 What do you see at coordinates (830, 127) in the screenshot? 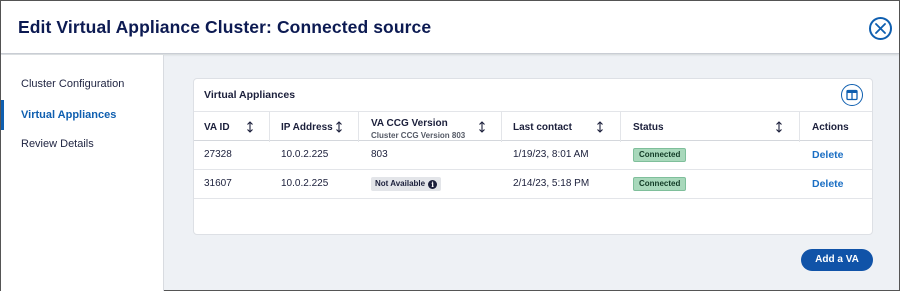
I see `header-actions-label: Actions` at bounding box center [830, 127].